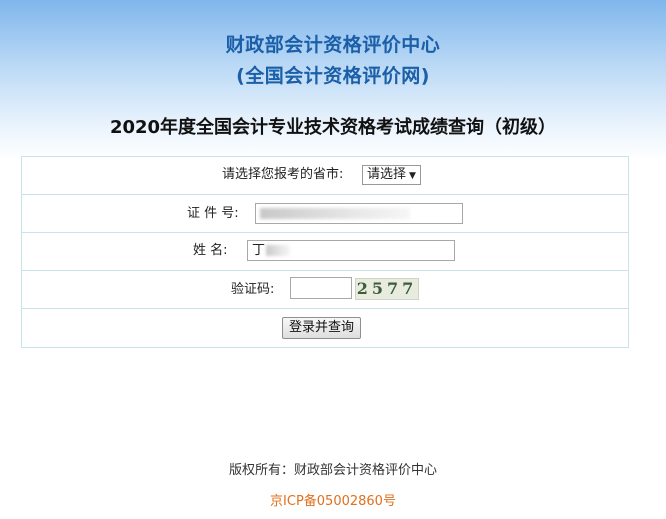 This screenshot has width=666, height=519. I want to click on province-row: 请选择您报考的省市: 请选择 ▼, so click(325, 176).